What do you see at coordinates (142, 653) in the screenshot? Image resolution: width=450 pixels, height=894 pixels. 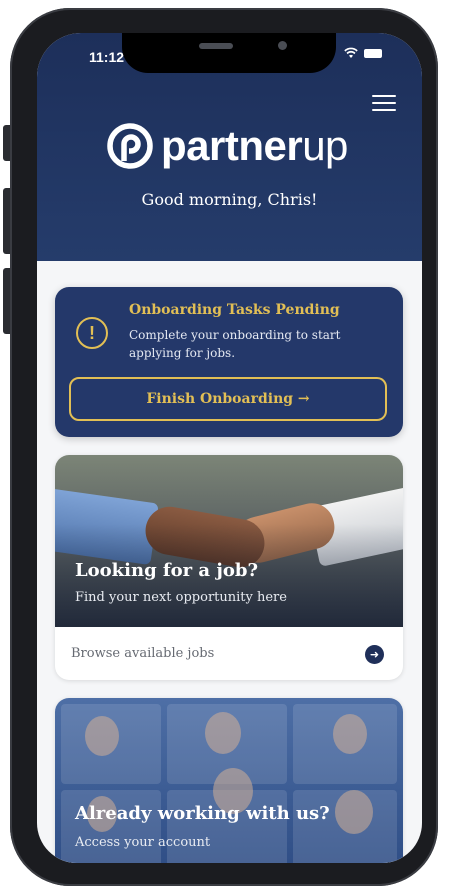 I see `browse-jobs-link: Browse available jobs` at bounding box center [142, 653].